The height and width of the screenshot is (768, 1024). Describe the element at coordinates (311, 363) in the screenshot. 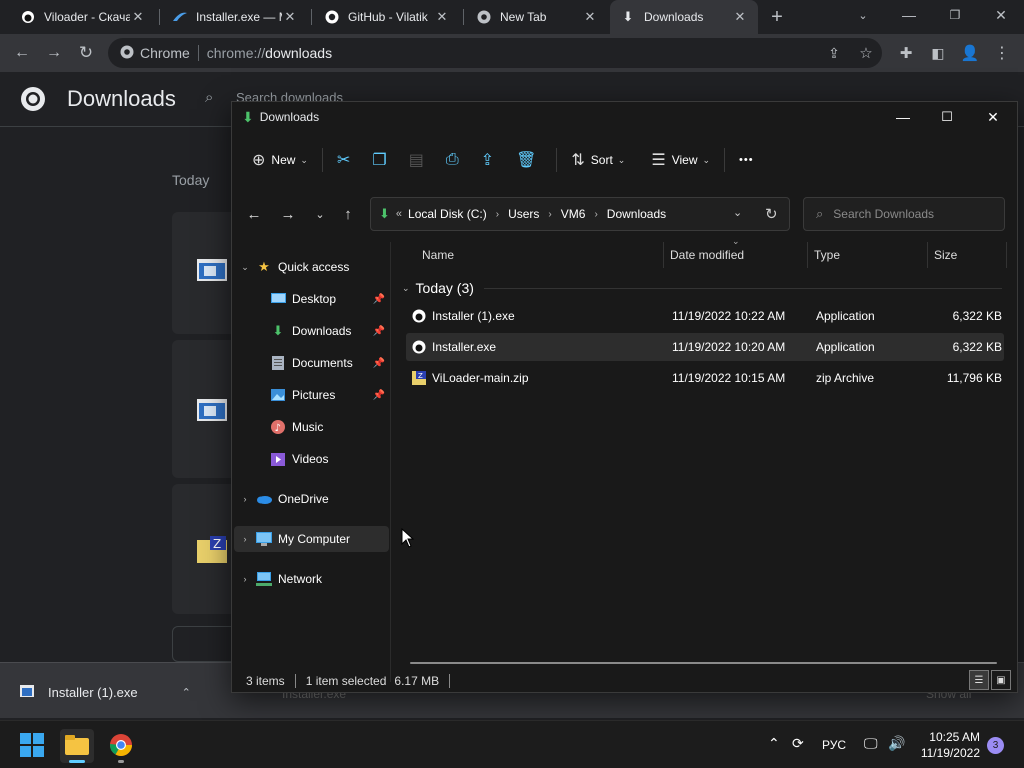

I see `nav-documents: Documents 📌` at that location.